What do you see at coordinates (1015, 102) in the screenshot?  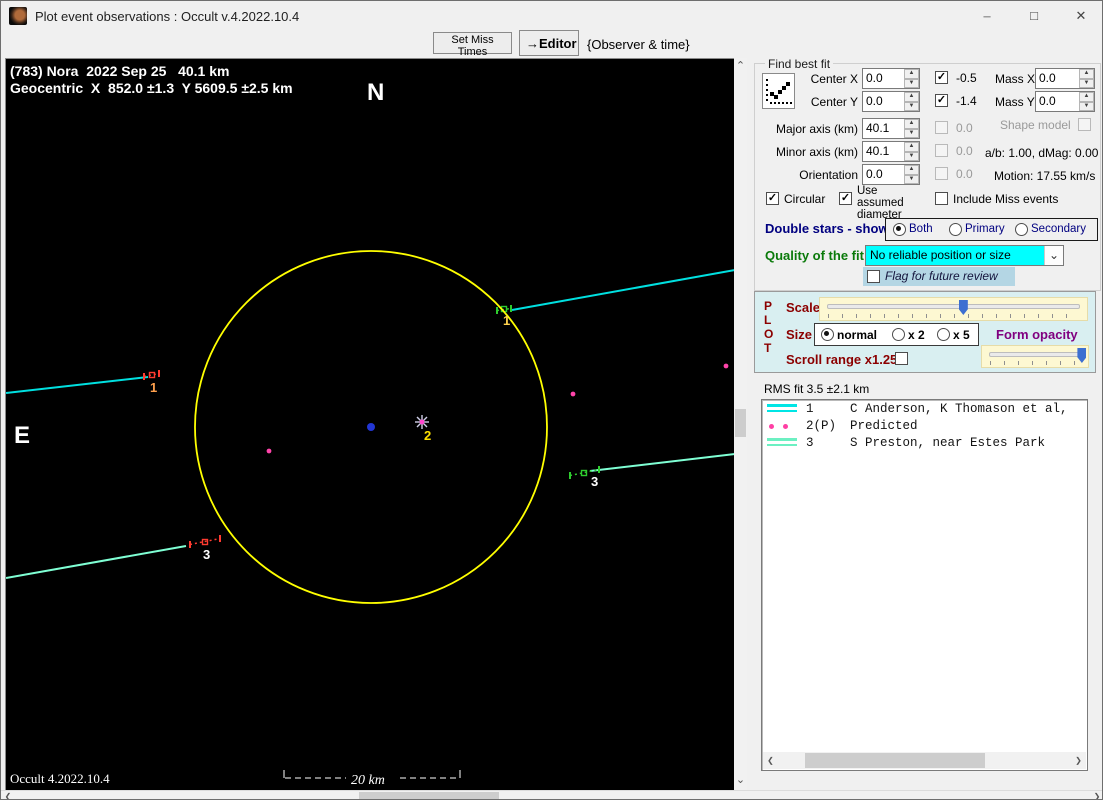 I see `mass-y-label: Mass Y` at bounding box center [1015, 102].